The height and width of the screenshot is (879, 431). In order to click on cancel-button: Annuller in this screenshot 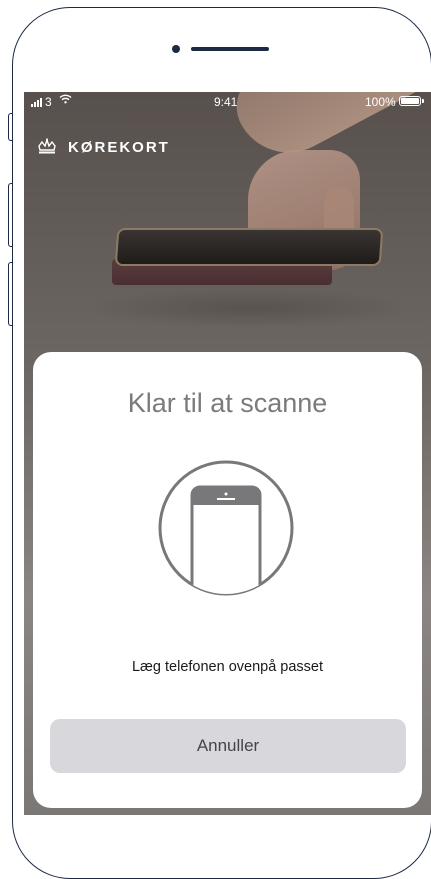, I will do `click(228, 746)`.